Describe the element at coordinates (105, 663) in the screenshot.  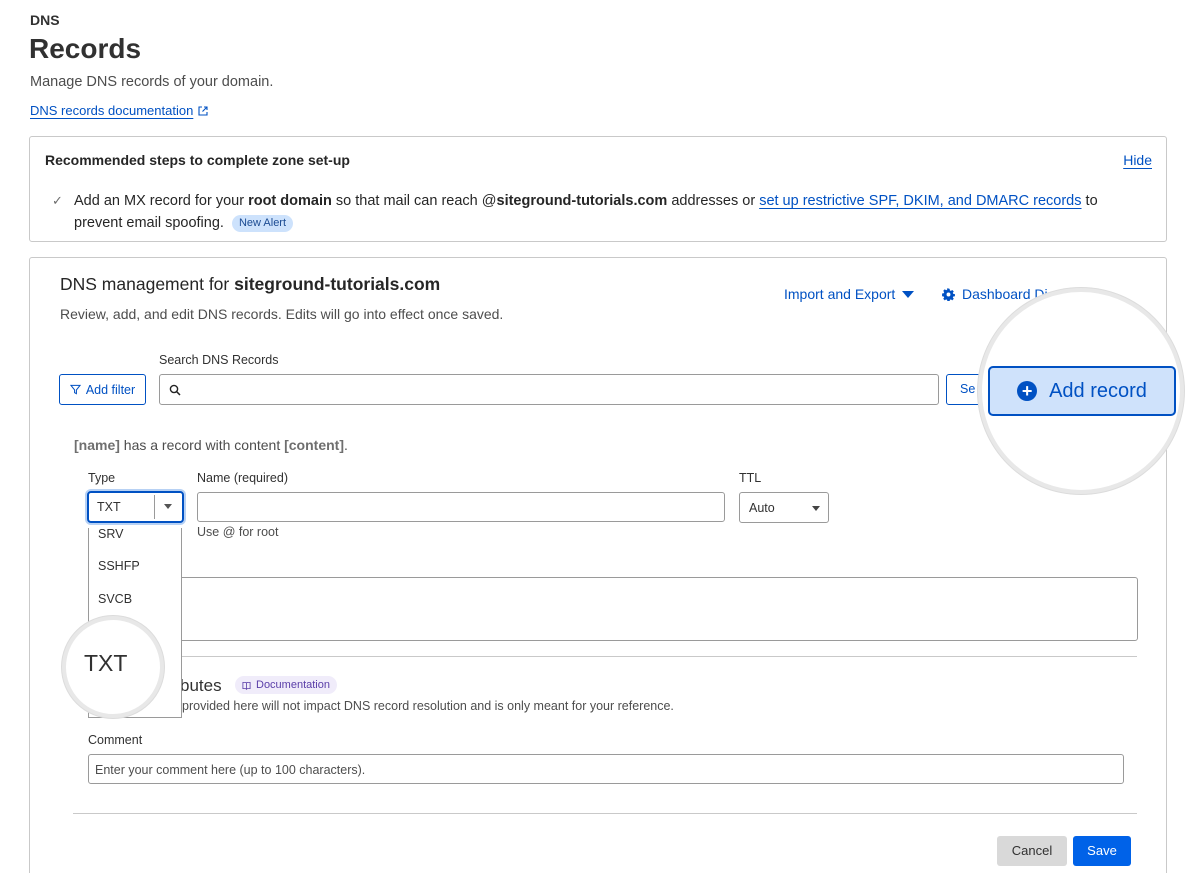
I see `dropdown-option-txt: TXT` at that location.